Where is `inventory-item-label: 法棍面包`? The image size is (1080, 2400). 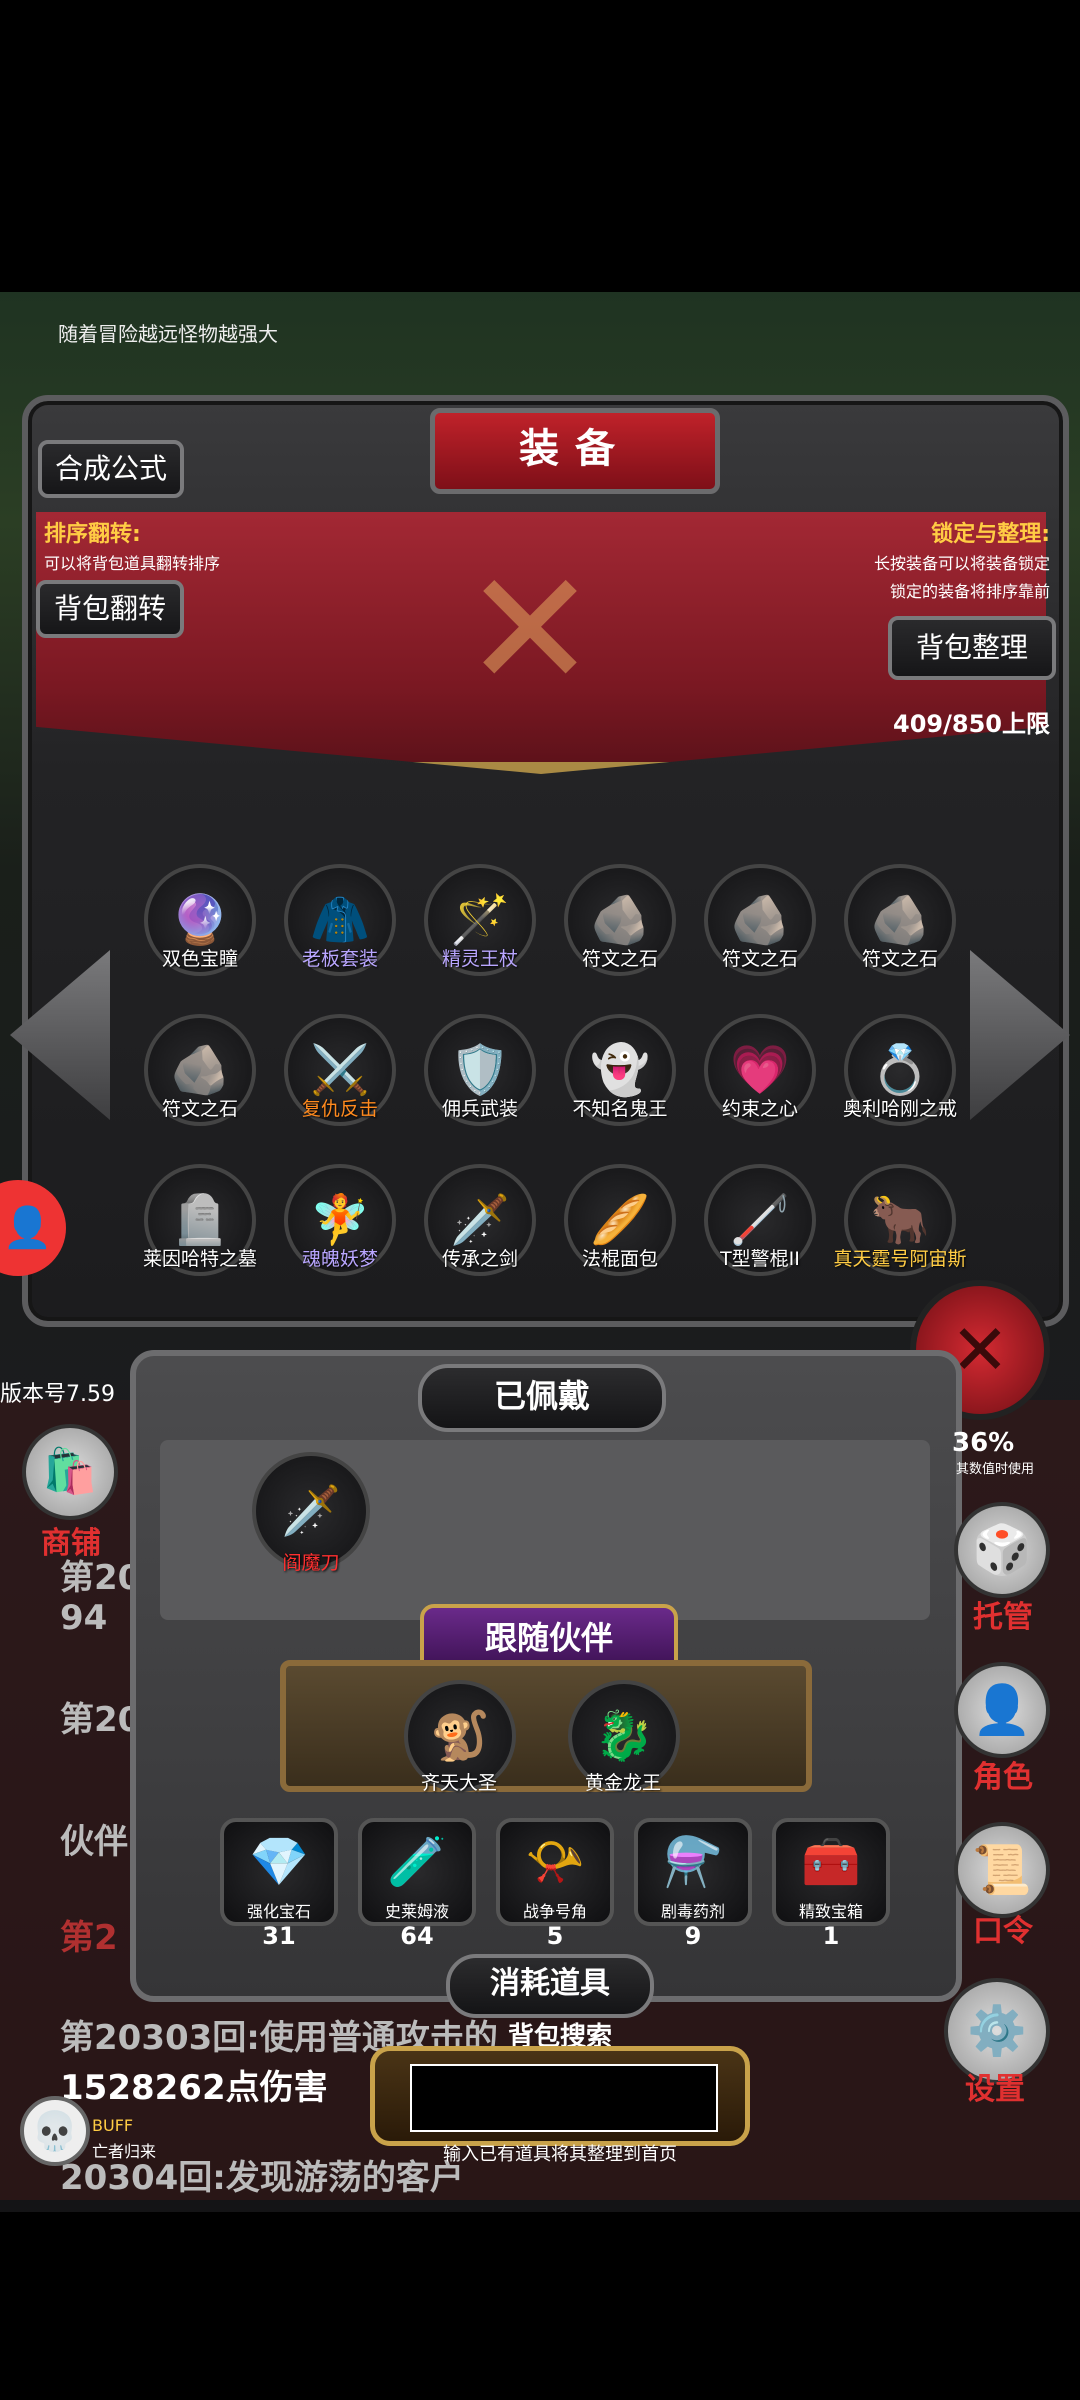
inventory-item-label: 法棍面包 is located at coordinates (619, 1259).